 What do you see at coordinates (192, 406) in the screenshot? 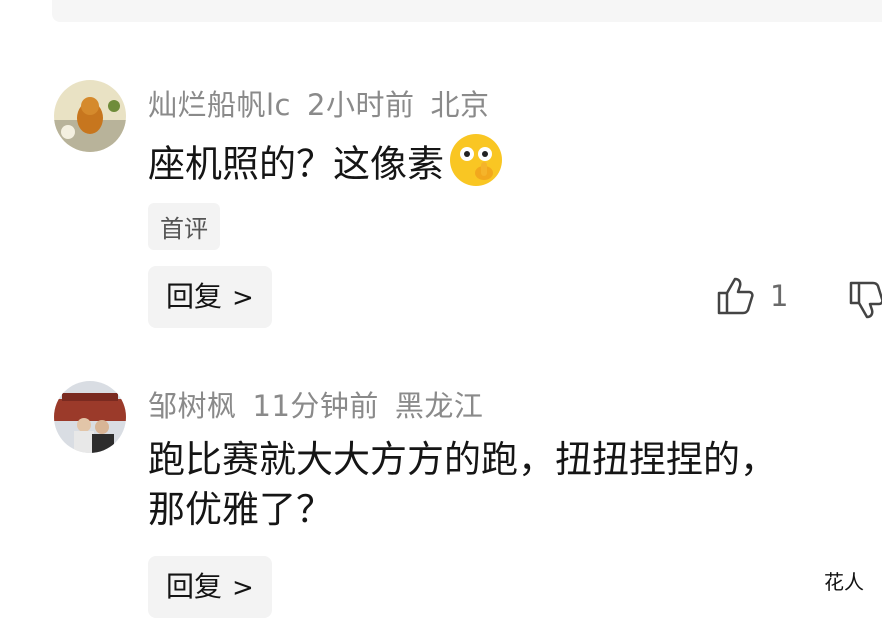
I see `username: 邹树枫` at bounding box center [192, 406].